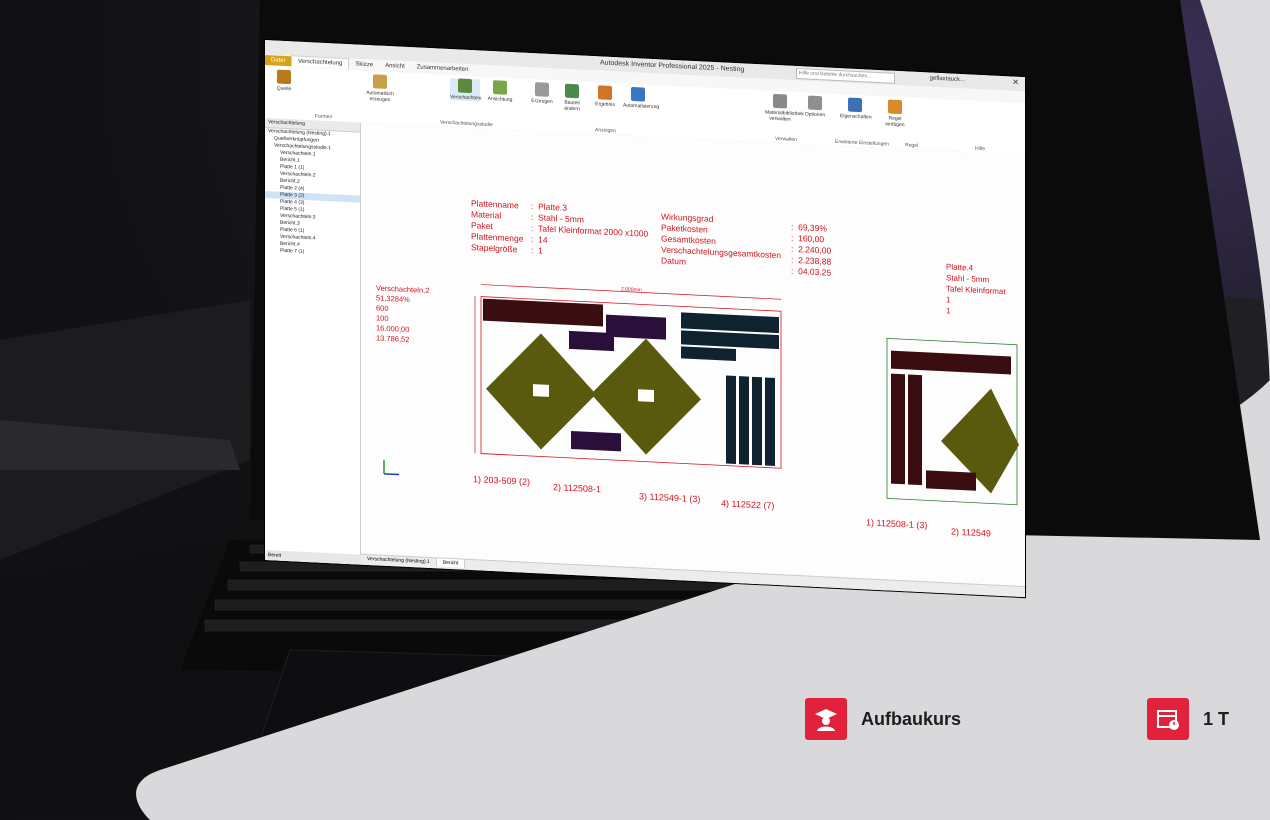 The image size is (1270, 820). What do you see at coordinates (605, 92) in the screenshot?
I see `result-icon` at bounding box center [605, 92].